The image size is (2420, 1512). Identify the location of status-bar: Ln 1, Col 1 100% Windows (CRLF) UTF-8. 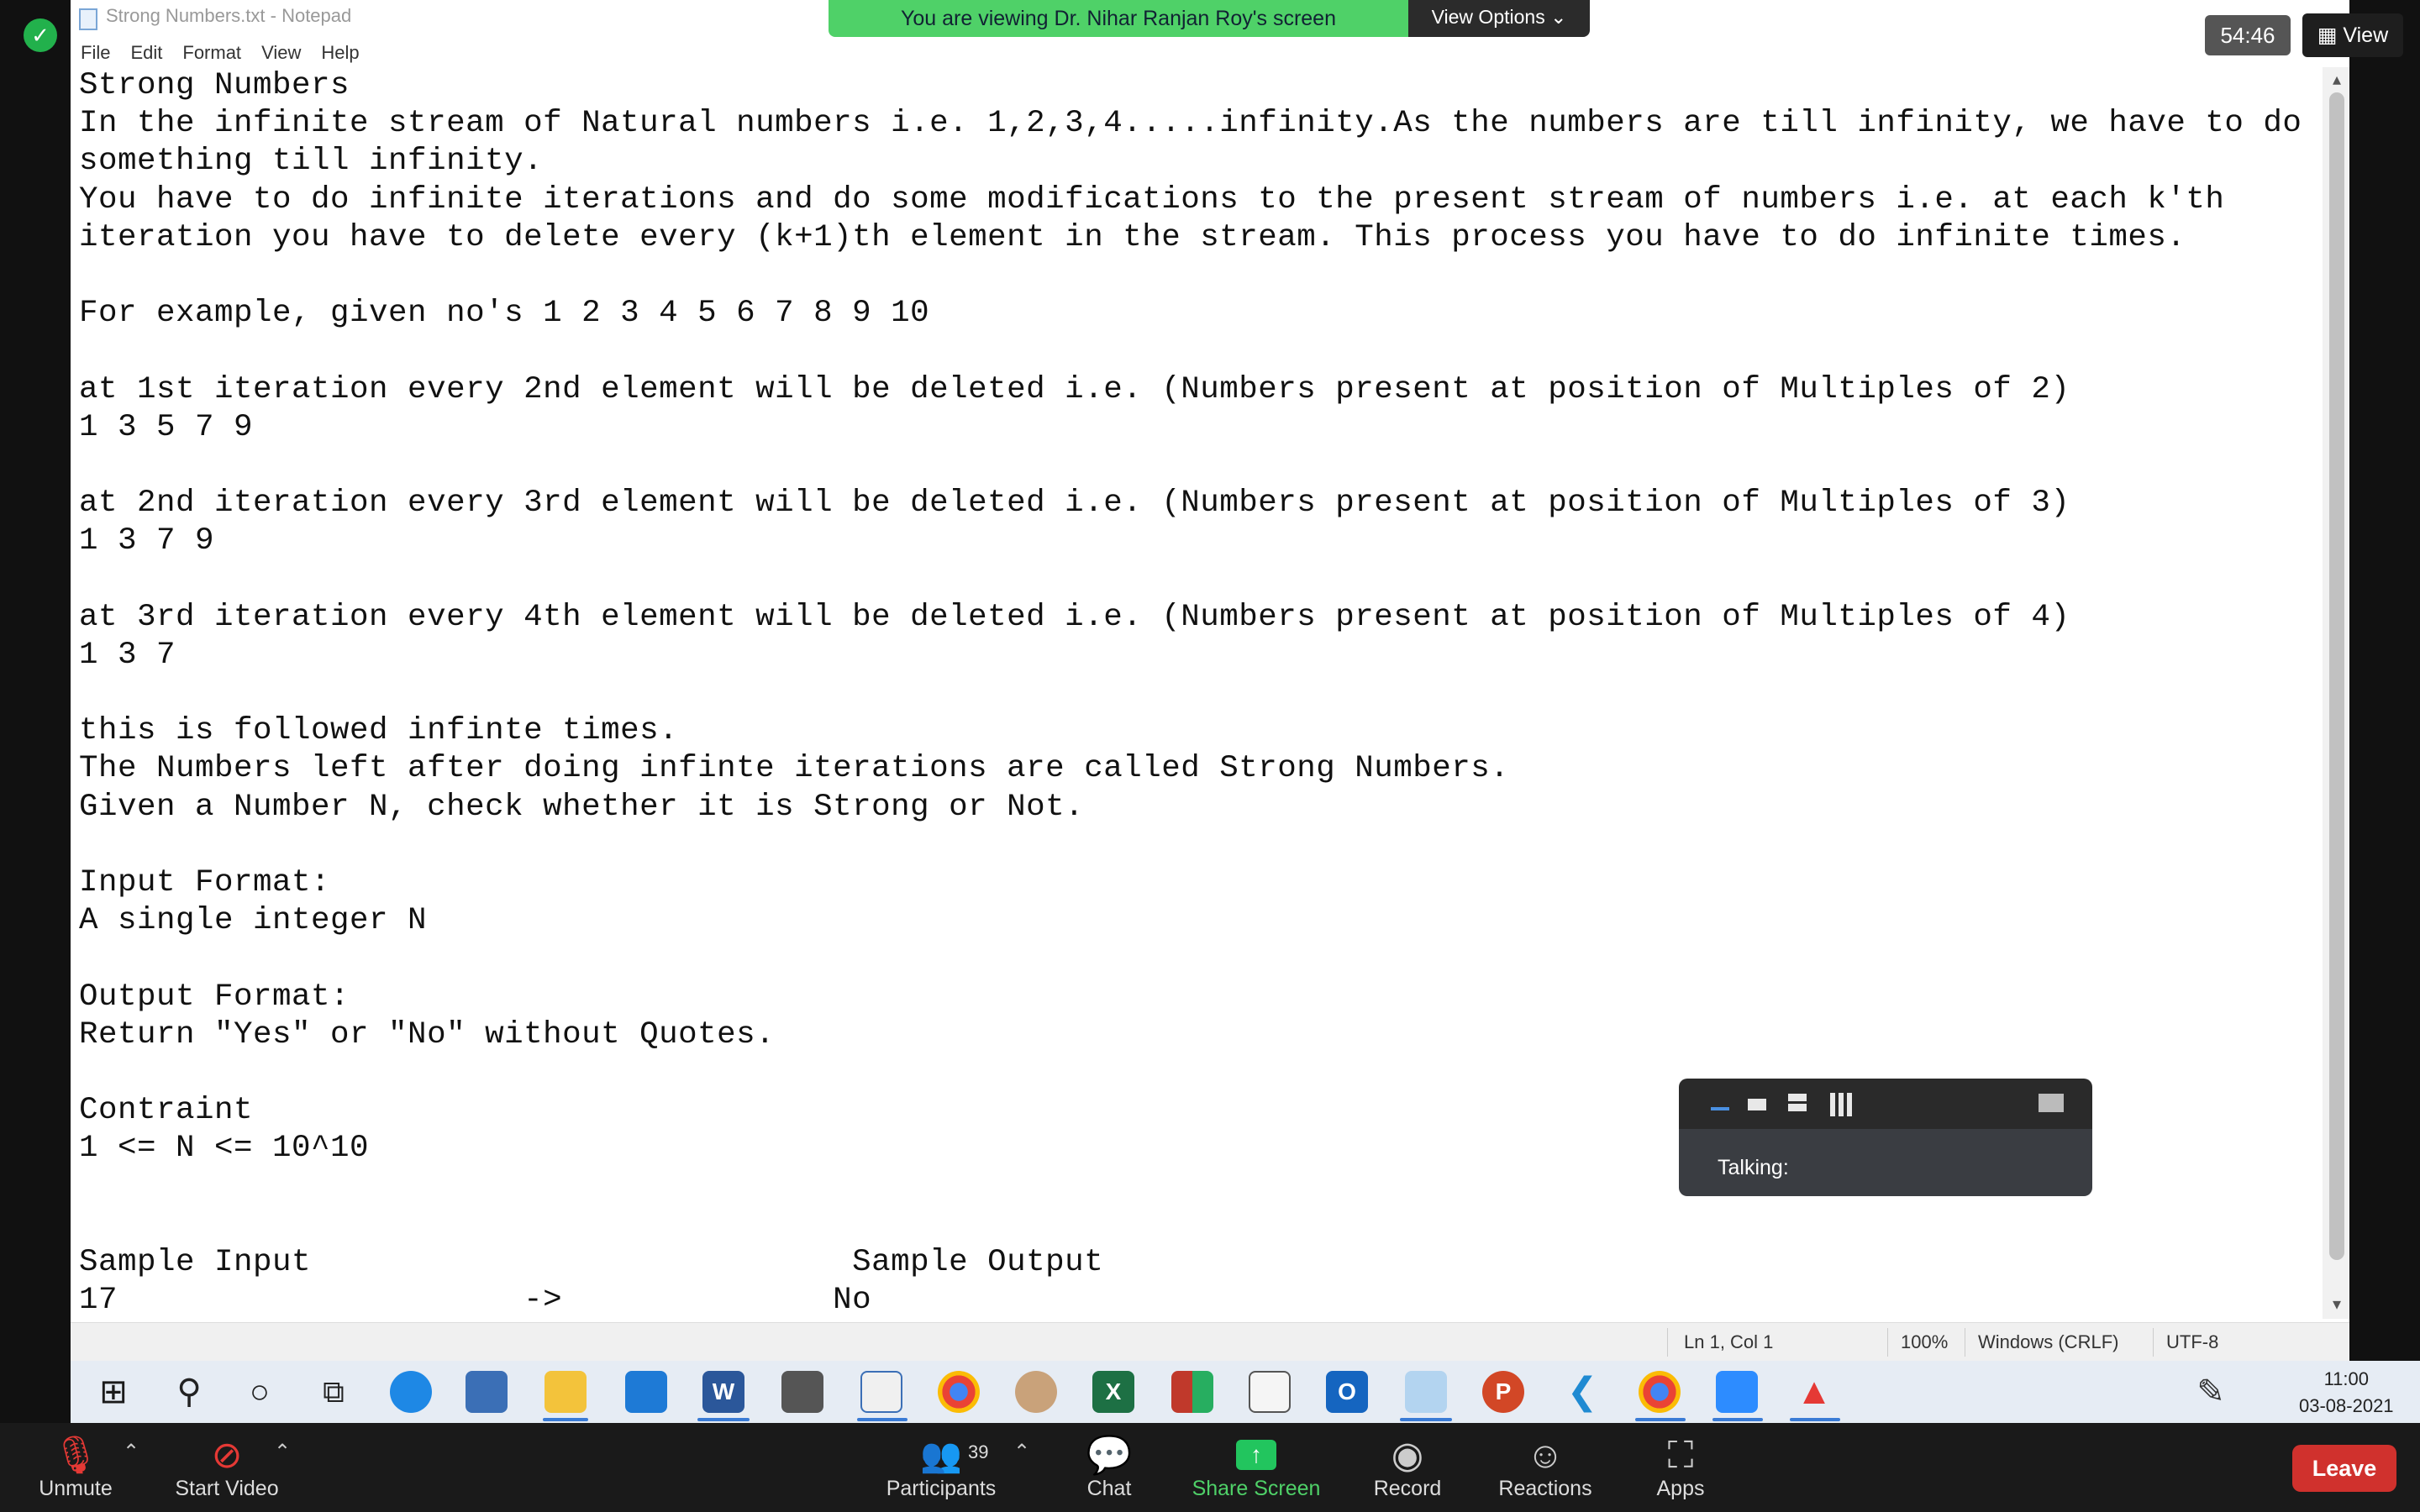
(1210, 1341).